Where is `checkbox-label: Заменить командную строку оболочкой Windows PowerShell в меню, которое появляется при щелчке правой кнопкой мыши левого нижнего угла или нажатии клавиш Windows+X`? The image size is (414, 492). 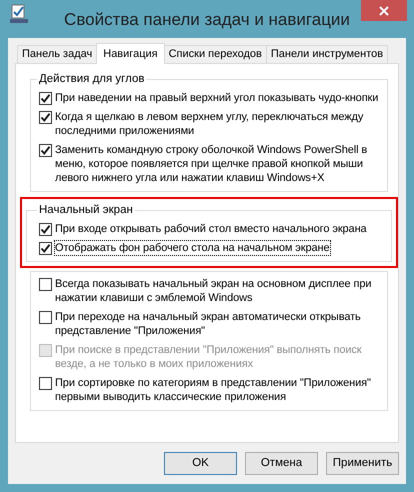 checkbox-label: Заменить командную строку оболочкой Windows PowerShell в меню, которое появляется при щелчке правой кнопкой мыши левого нижнего угла или нажатии клавиш Windows+X is located at coordinates (219, 164).